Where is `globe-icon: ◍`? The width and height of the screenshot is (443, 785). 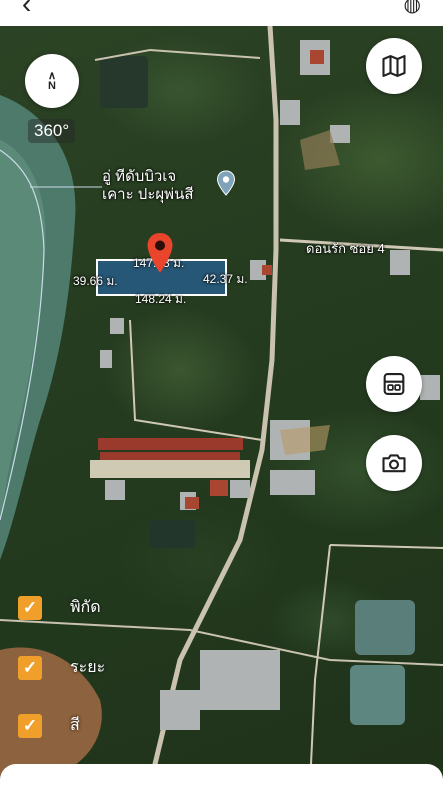
globe-icon: ◍ is located at coordinates (412, 8).